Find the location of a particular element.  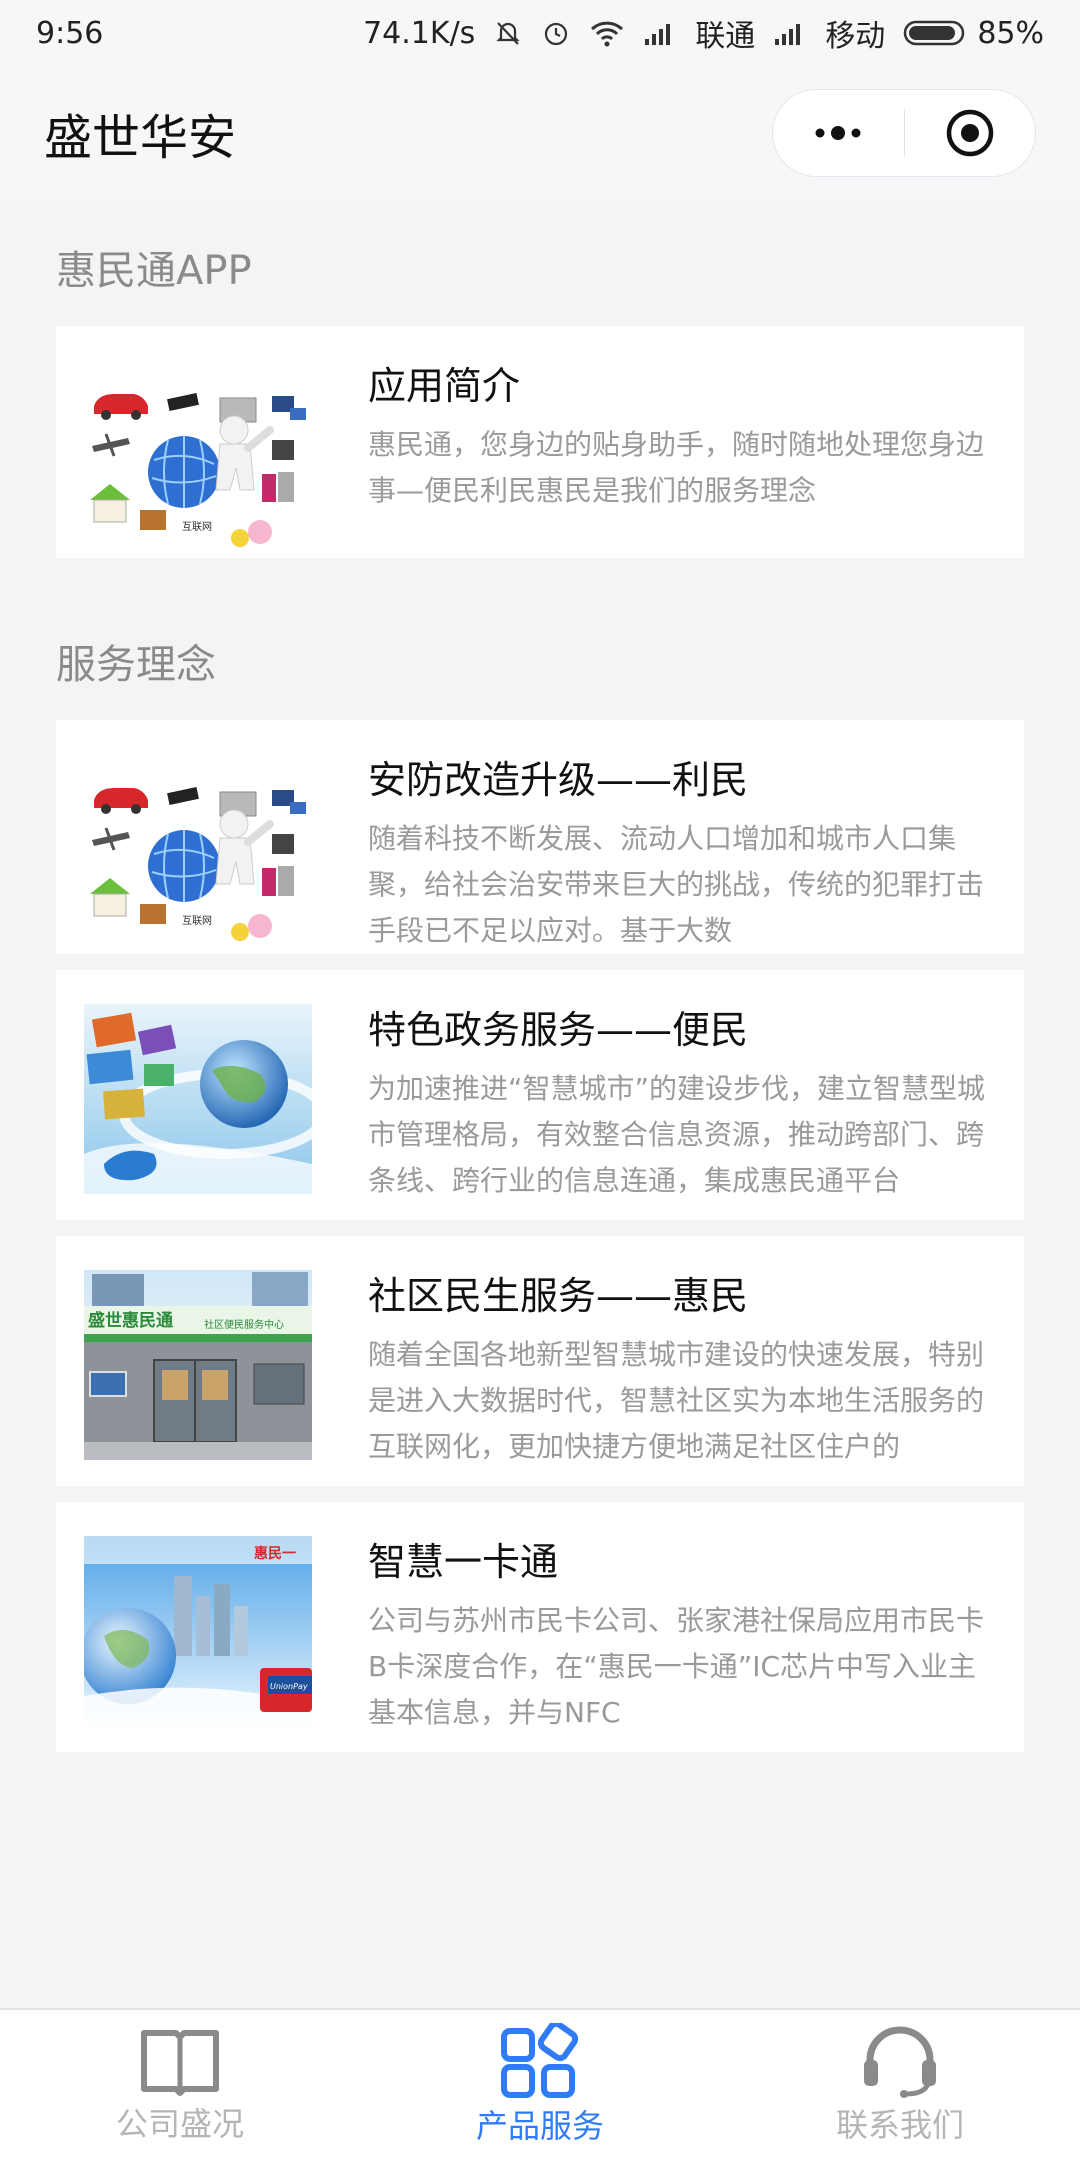

close-button is located at coordinates (970, 133).